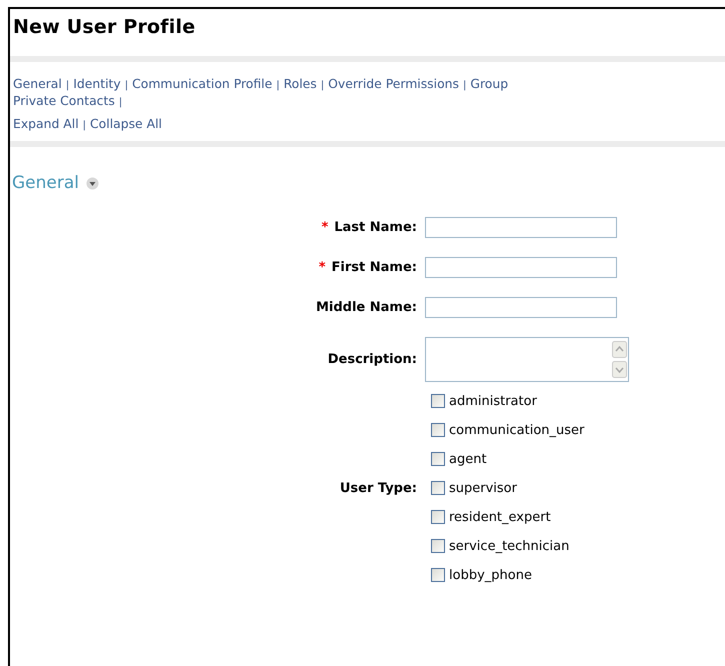 The height and width of the screenshot is (666, 725). What do you see at coordinates (516, 430) in the screenshot?
I see `checkbox-label: communication_user` at bounding box center [516, 430].